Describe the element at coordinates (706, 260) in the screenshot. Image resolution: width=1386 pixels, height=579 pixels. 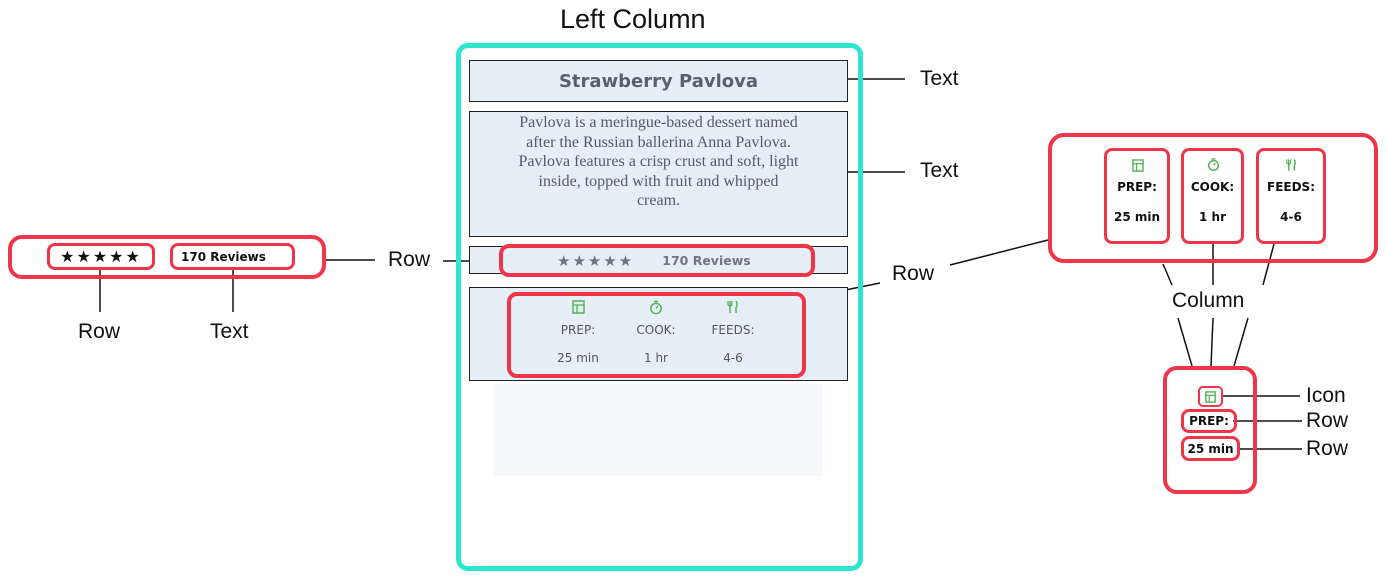
I see `review-count: 170 Reviews` at that location.